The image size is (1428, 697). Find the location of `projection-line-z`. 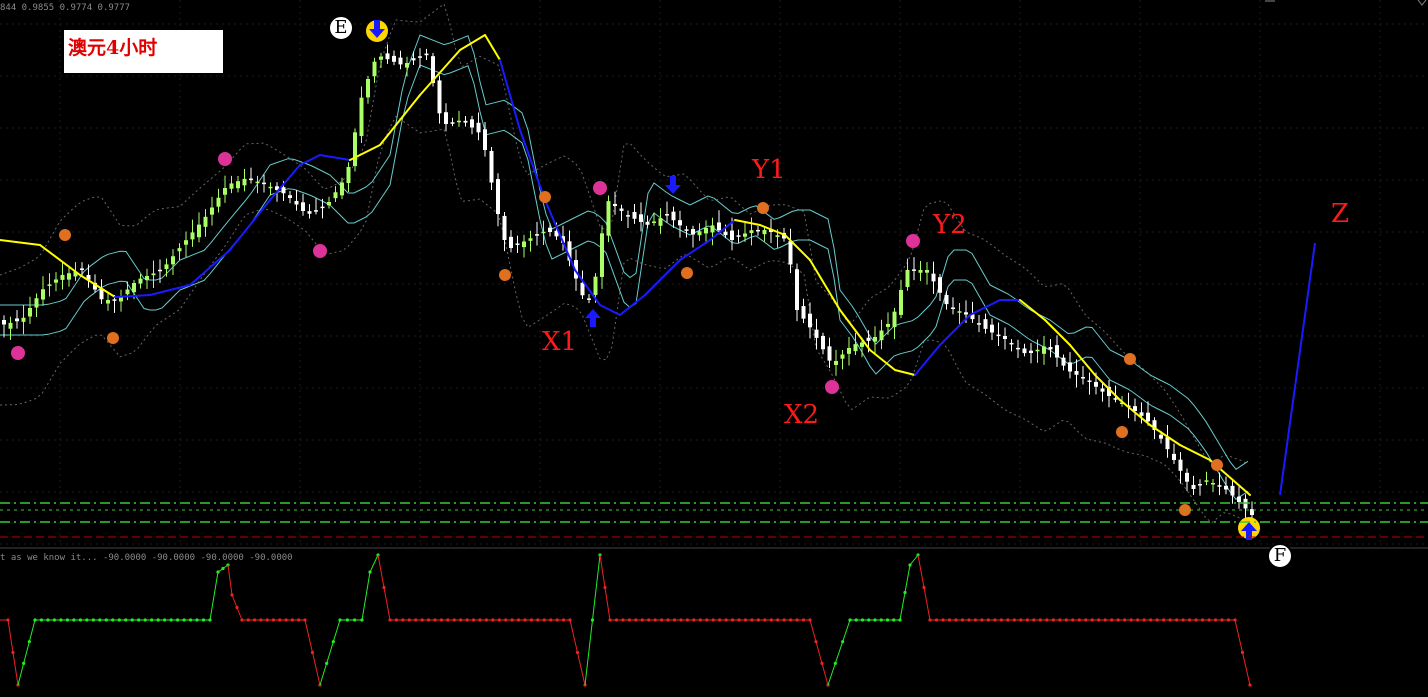

projection-line-z is located at coordinates (1297, 369).